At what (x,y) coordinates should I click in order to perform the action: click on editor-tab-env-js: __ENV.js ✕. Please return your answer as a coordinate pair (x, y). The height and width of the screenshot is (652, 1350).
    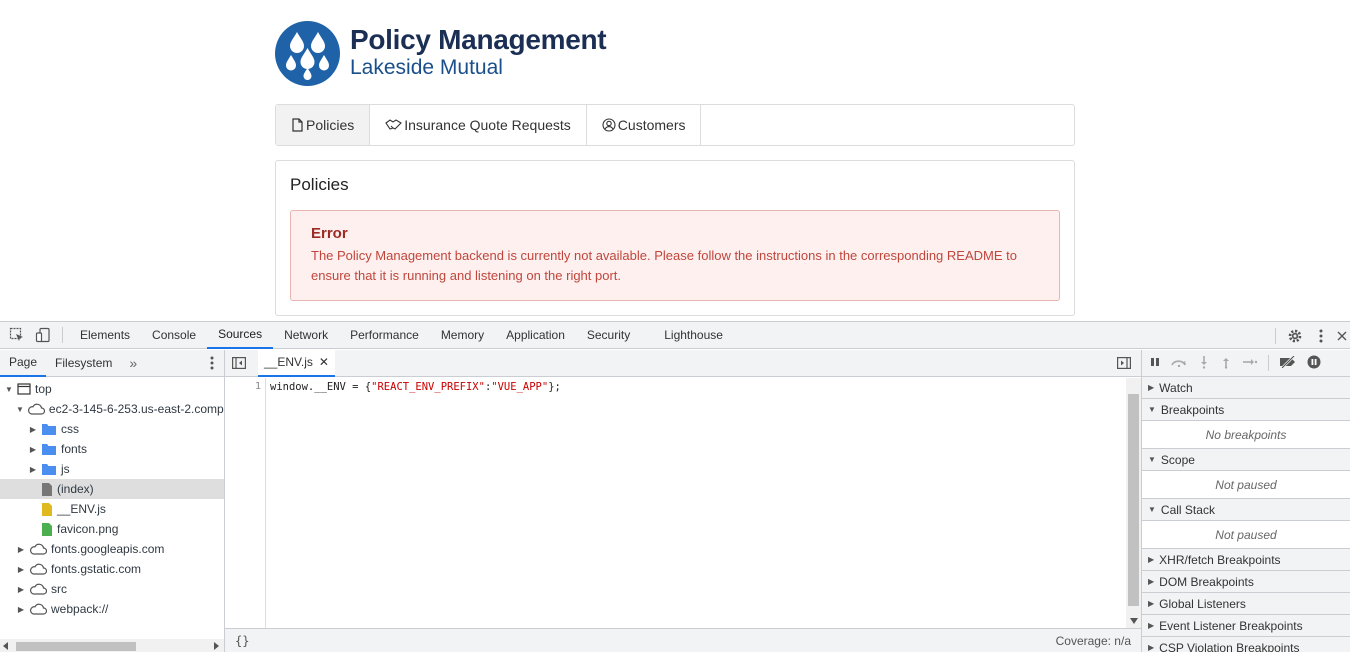
    Looking at the image, I should click on (296, 363).